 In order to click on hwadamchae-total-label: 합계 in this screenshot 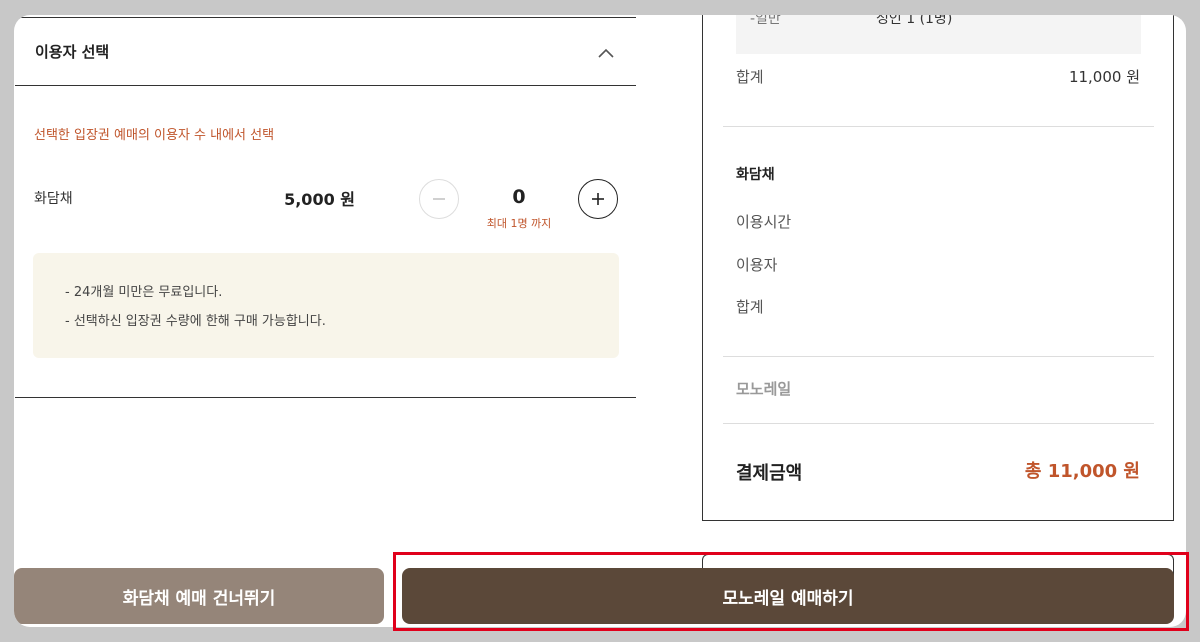, I will do `click(750, 307)`.